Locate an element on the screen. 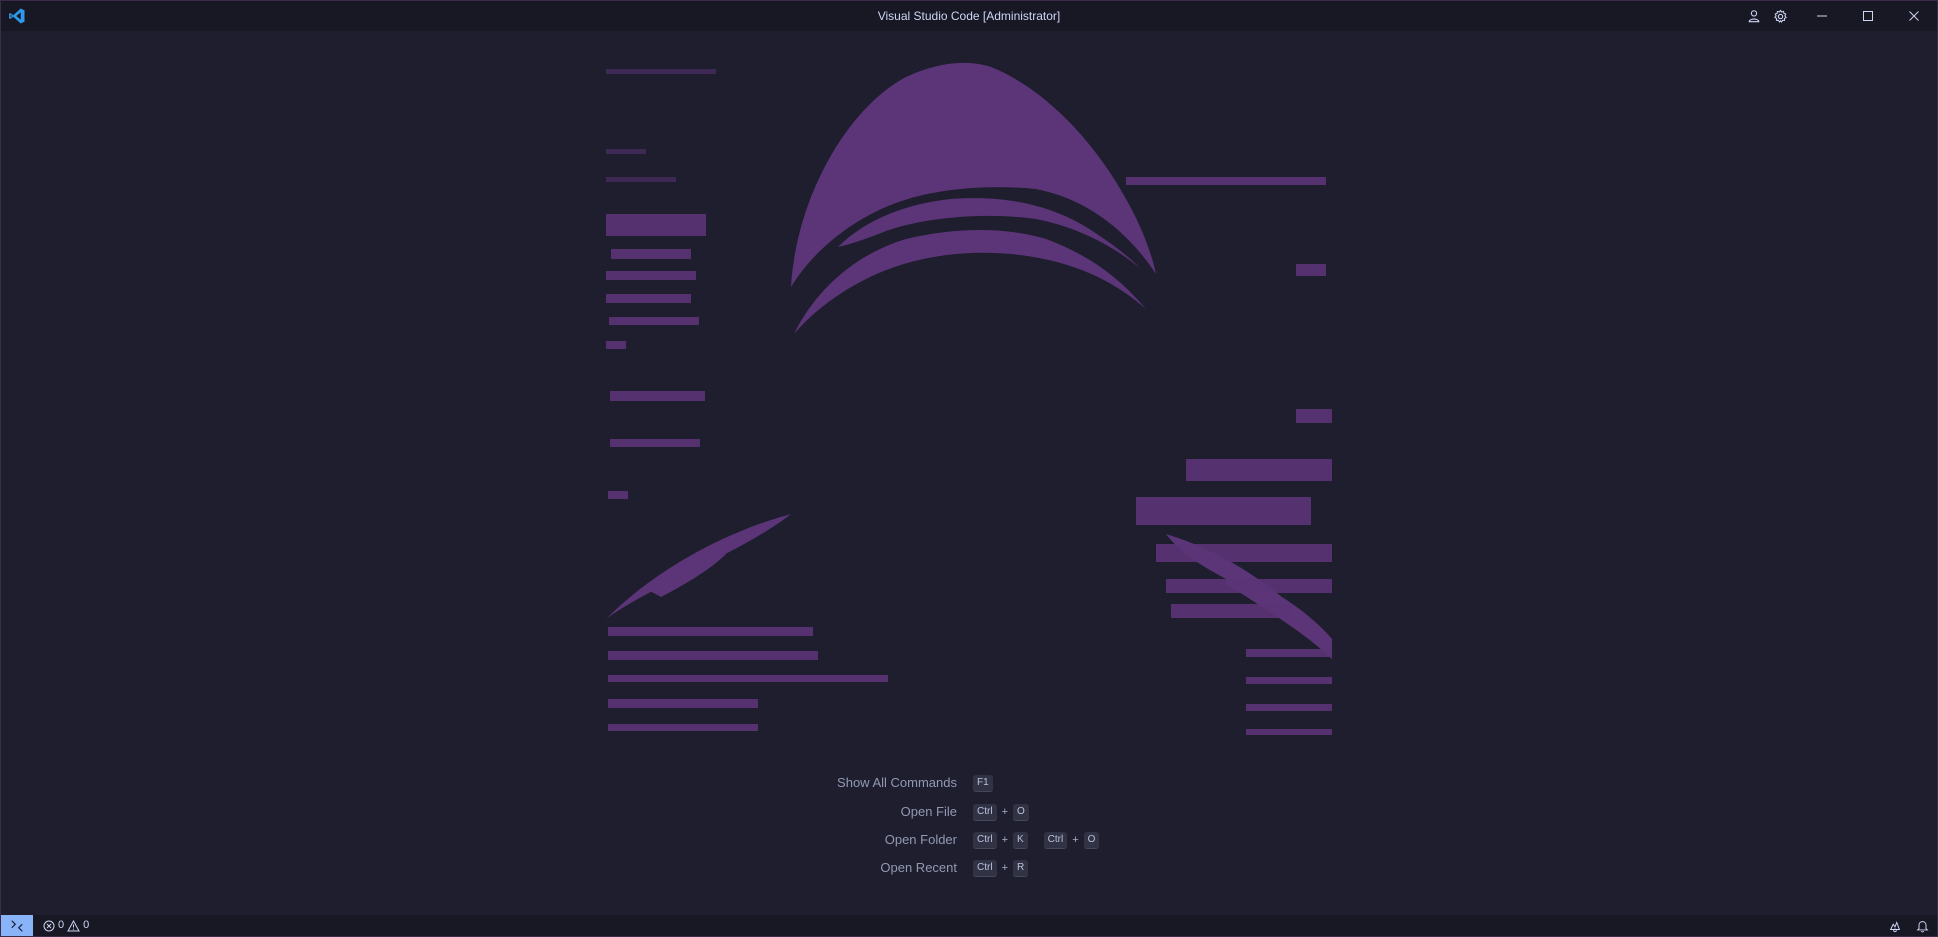 The width and height of the screenshot is (1938, 937). close-button is located at coordinates (1914, 16).